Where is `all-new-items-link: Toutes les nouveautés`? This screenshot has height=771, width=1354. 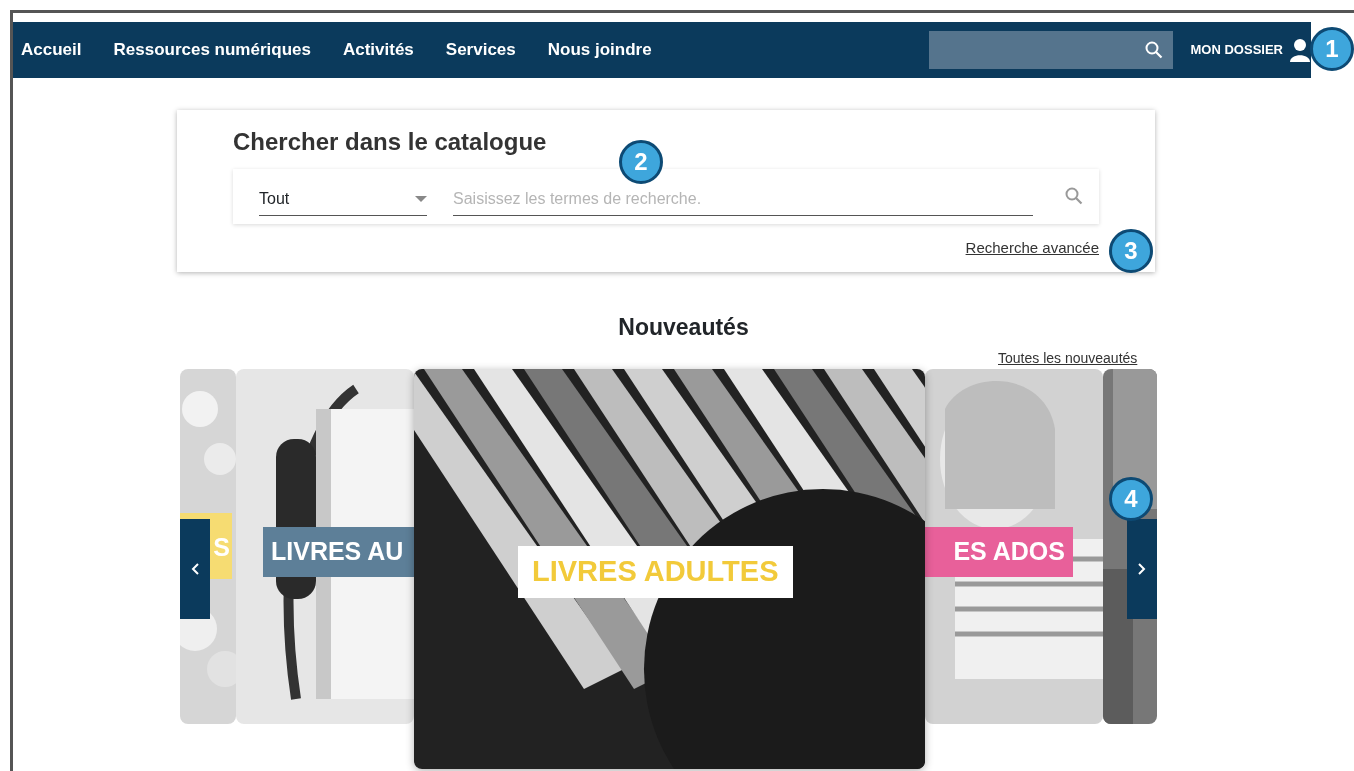
all-new-items-link: Toutes les nouveautés is located at coordinates (1068, 359).